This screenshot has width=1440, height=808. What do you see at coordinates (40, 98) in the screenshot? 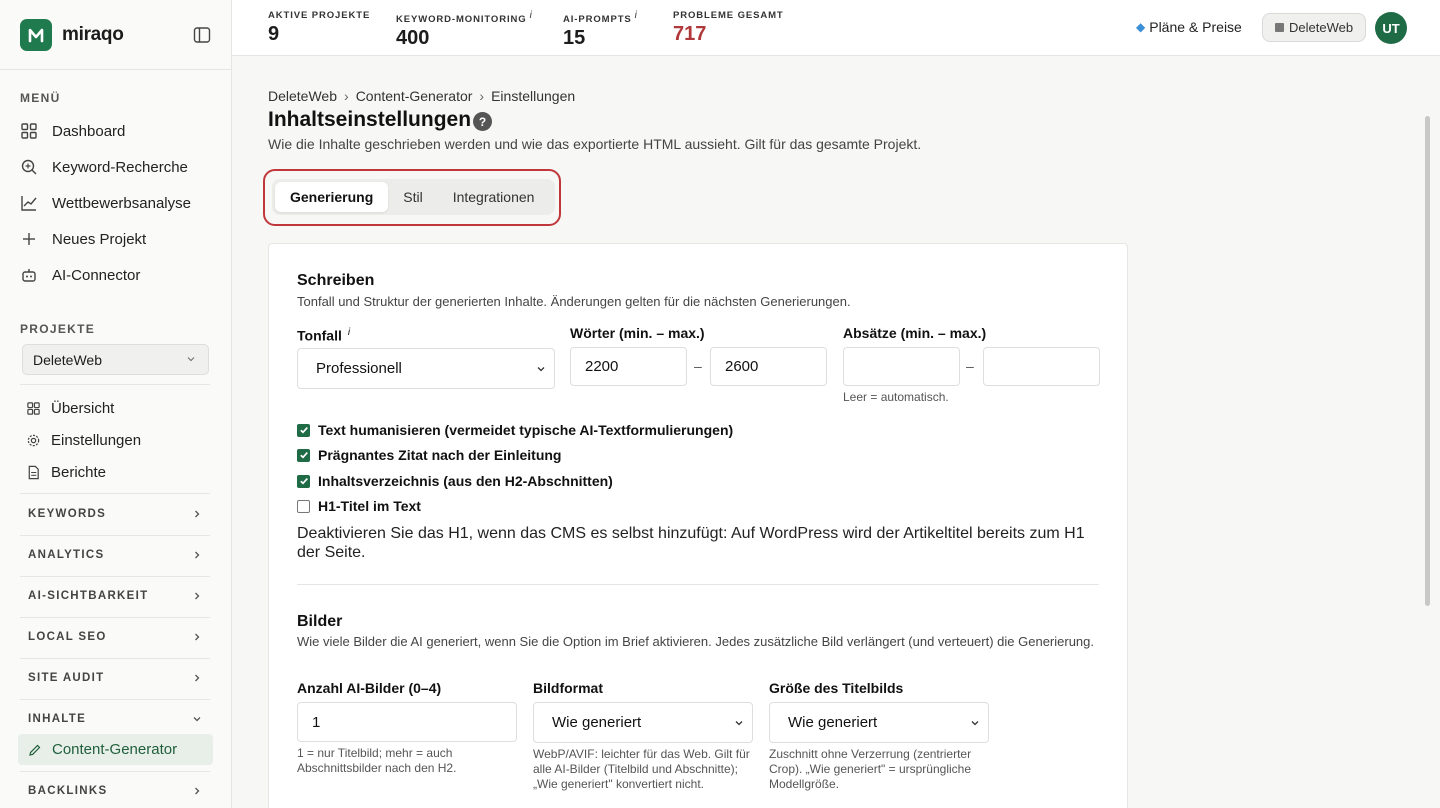
I see `menu-section-label: MENÜ` at bounding box center [40, 98].